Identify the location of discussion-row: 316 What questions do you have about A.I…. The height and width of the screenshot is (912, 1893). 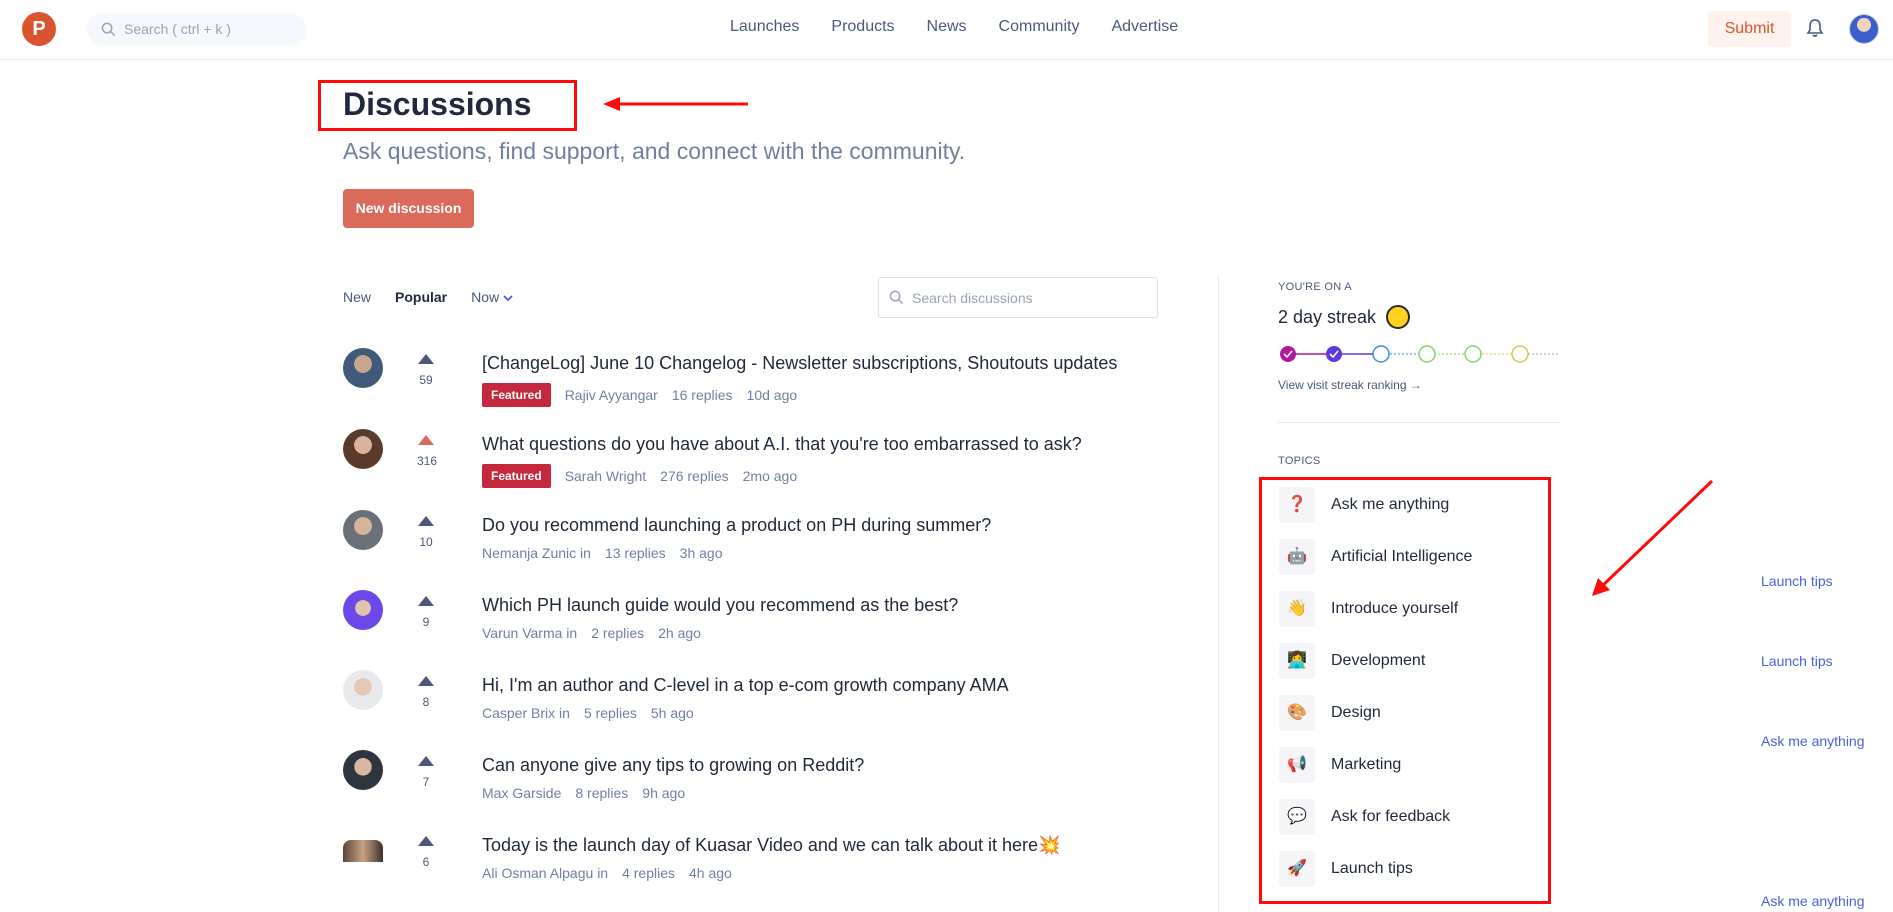
(753, 464).